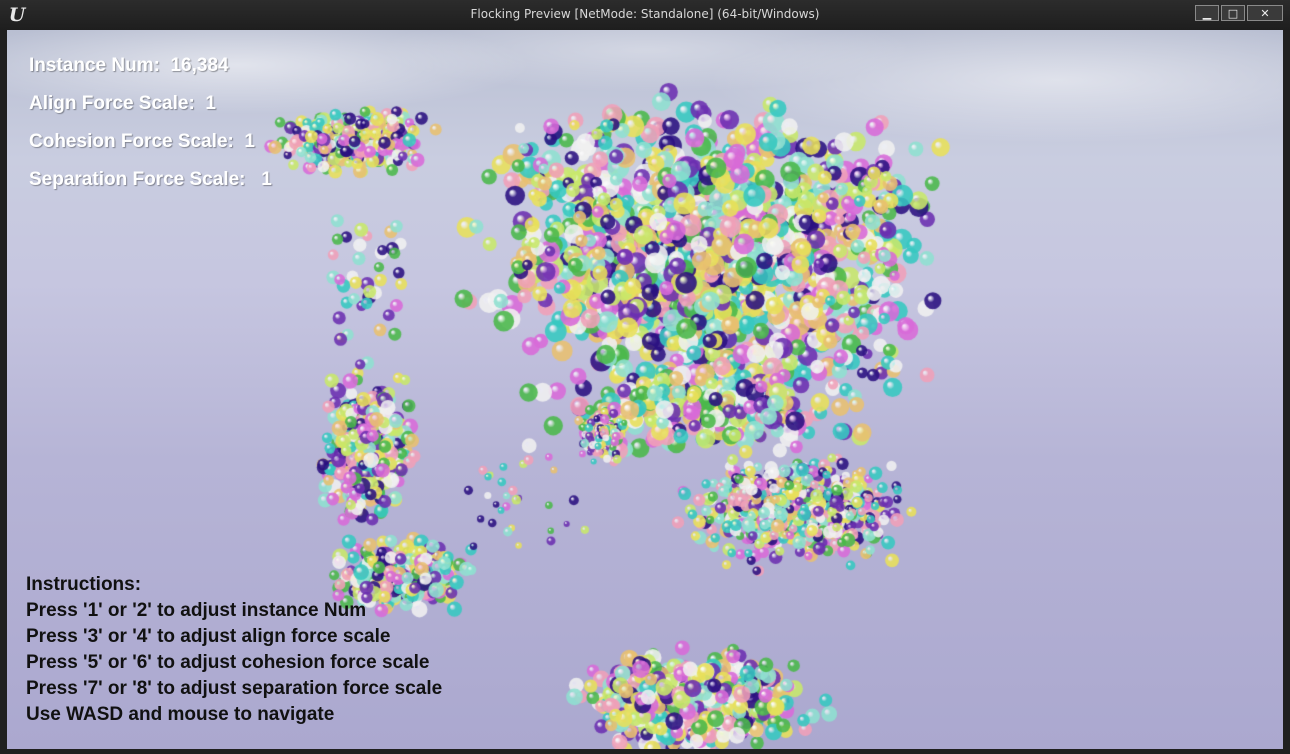 This screenshot has height=754, width=1290. What do you see at coordinates (1233, 13) in the screenshot?
I see `maximize-button: □` at bounding box center [1233, 13].